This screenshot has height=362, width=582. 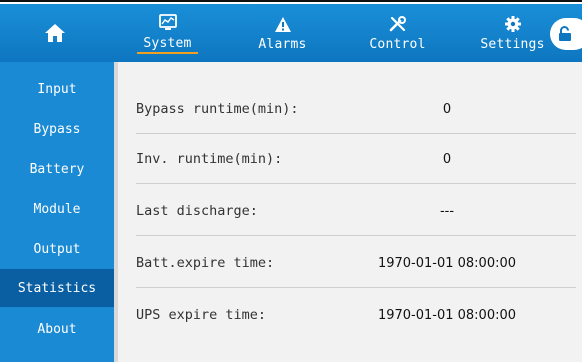 I want to click on stat-label: Last discharge:, so click(x=197, y=211).